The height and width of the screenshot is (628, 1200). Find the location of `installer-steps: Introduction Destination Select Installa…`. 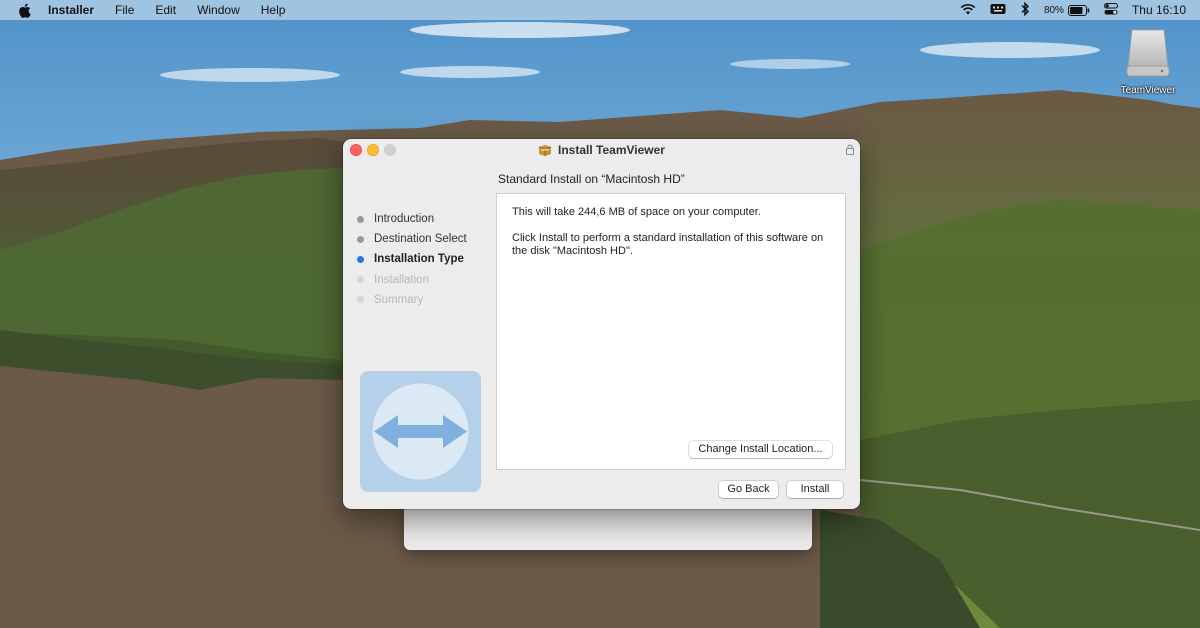

installer-steps: Introduction Destination Select Installa… is located at coordinates (412, 259).